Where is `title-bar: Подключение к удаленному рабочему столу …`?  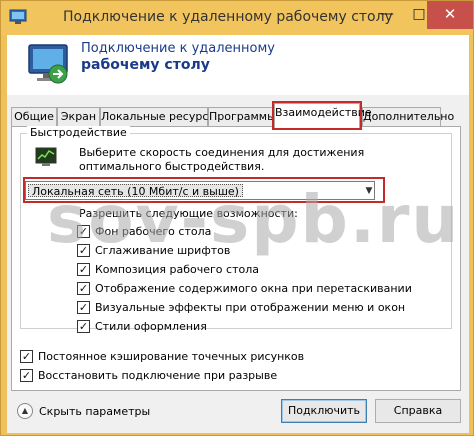 title-bar: Подключение к удаленному рабочему столу … is located at coordinates (237, 18).